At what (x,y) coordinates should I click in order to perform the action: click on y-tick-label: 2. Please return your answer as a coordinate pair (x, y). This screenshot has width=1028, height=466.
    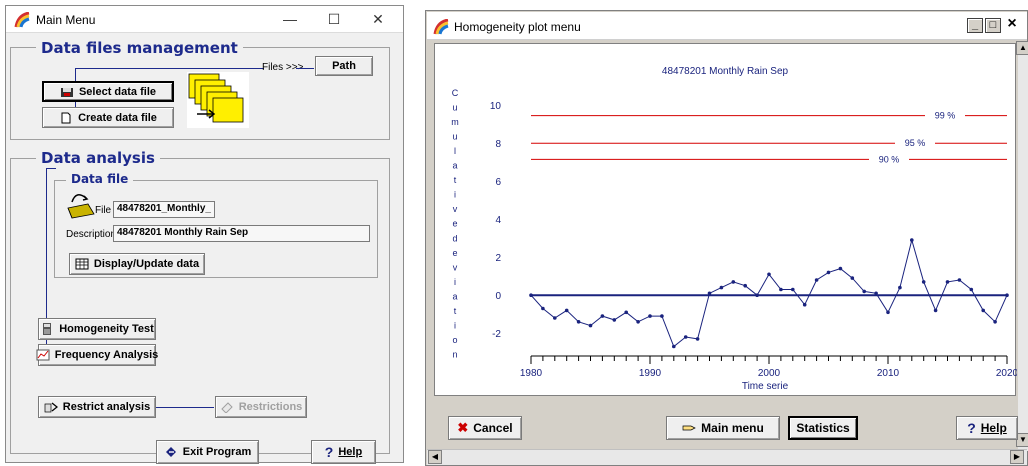
    Looking at the image, I should click on (498, 258).